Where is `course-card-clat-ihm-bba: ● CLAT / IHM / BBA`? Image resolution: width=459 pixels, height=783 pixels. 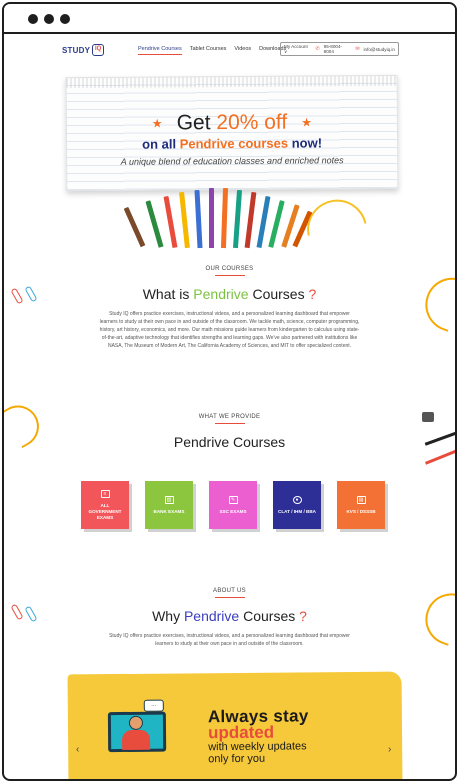
course-card-clat-ihm-bba: ● CLAT / IHM / BBA is located at coordinates (297, 505).